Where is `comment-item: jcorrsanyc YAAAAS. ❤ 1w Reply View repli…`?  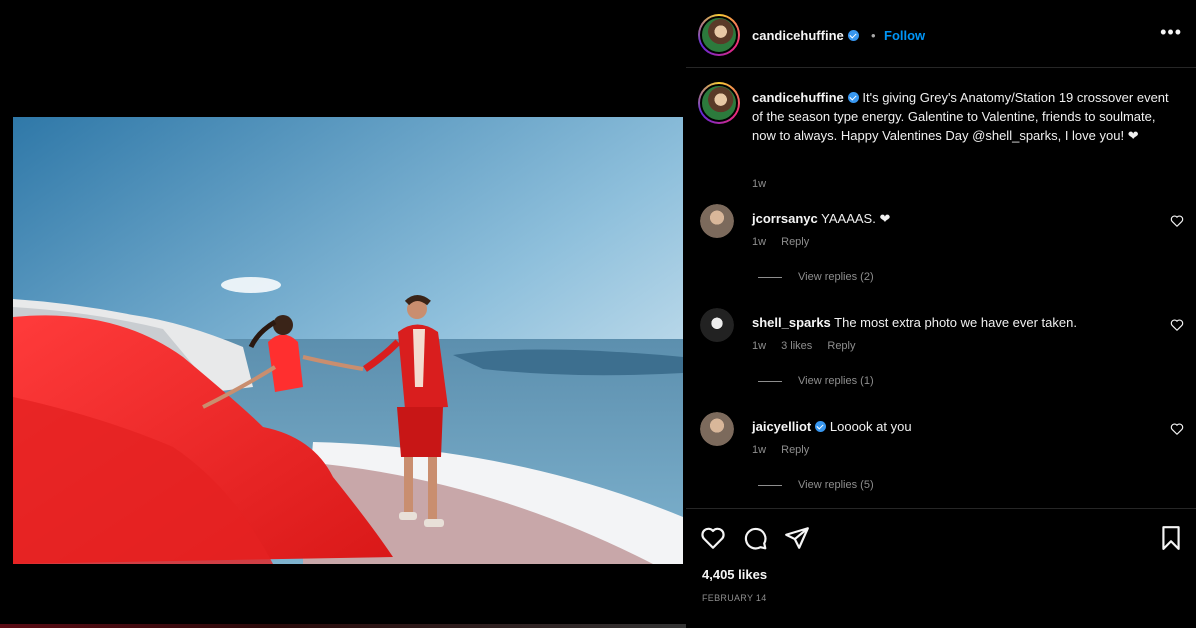
comment-item: jcorrsanyc YAAAAS. ❤ 1w Reply View repli… is located at coordinates (941, 254).